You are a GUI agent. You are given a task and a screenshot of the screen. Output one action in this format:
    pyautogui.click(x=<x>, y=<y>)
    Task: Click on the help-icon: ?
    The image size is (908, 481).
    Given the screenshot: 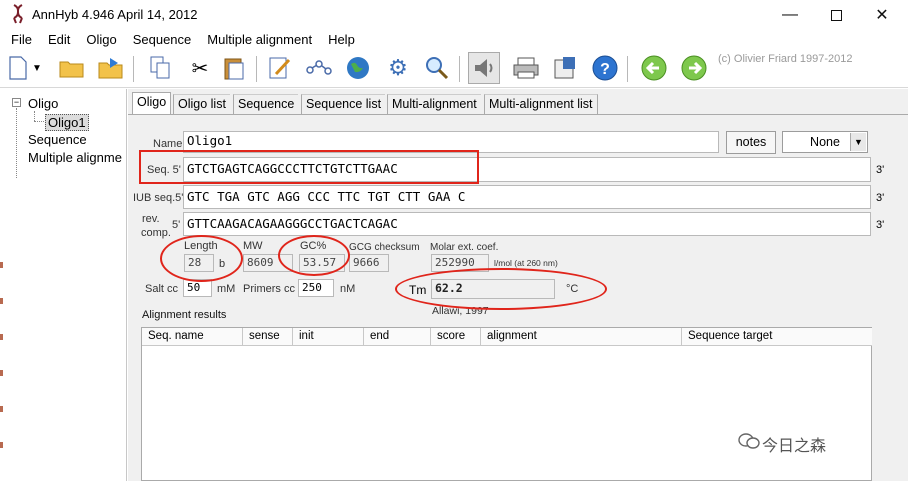 What is the action you would take?
    pyautogui.click(x=605, y=68)
    